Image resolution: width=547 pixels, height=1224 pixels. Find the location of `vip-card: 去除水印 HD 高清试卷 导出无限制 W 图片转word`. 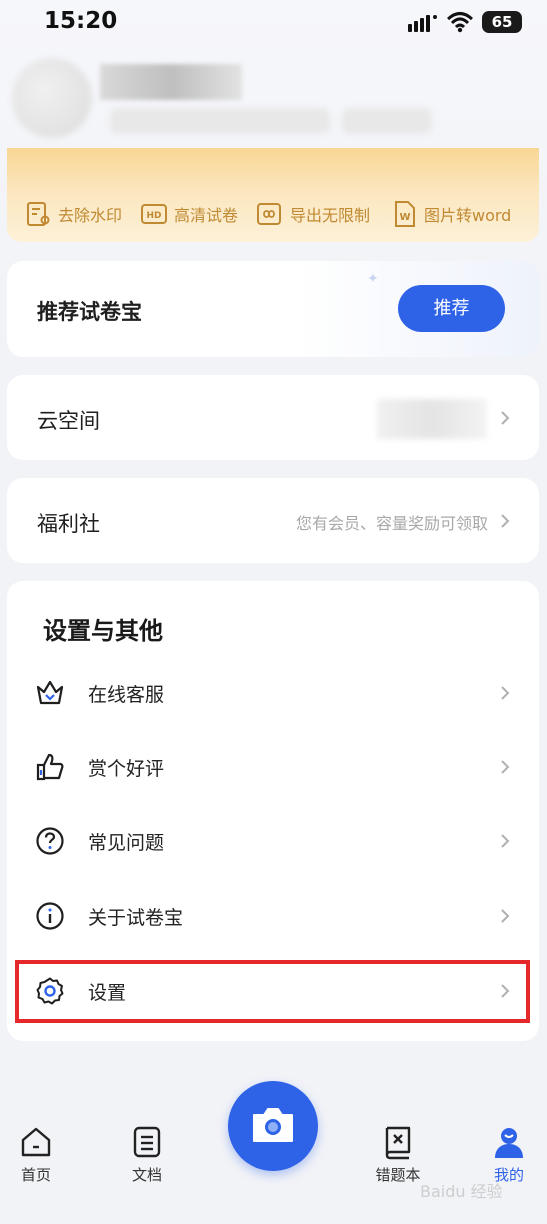

vip-card: 去除水印 HD 高清试卷 导出无限制 W 图片转word is located at coordinates (273, 195).